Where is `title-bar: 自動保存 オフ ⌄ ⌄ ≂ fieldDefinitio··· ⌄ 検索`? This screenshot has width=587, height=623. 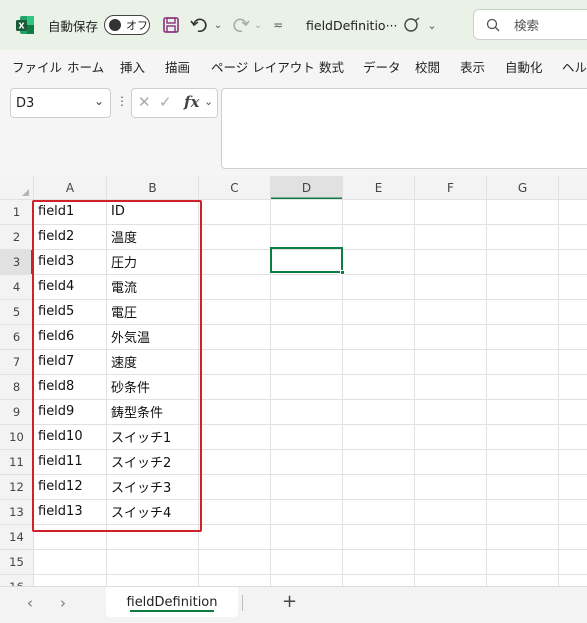
title-bar: 自動保存 オフ ⌄ ⌄ ≂ fieldDefinitio··· ⌄ 検索 is located at coordinates (293, 25).